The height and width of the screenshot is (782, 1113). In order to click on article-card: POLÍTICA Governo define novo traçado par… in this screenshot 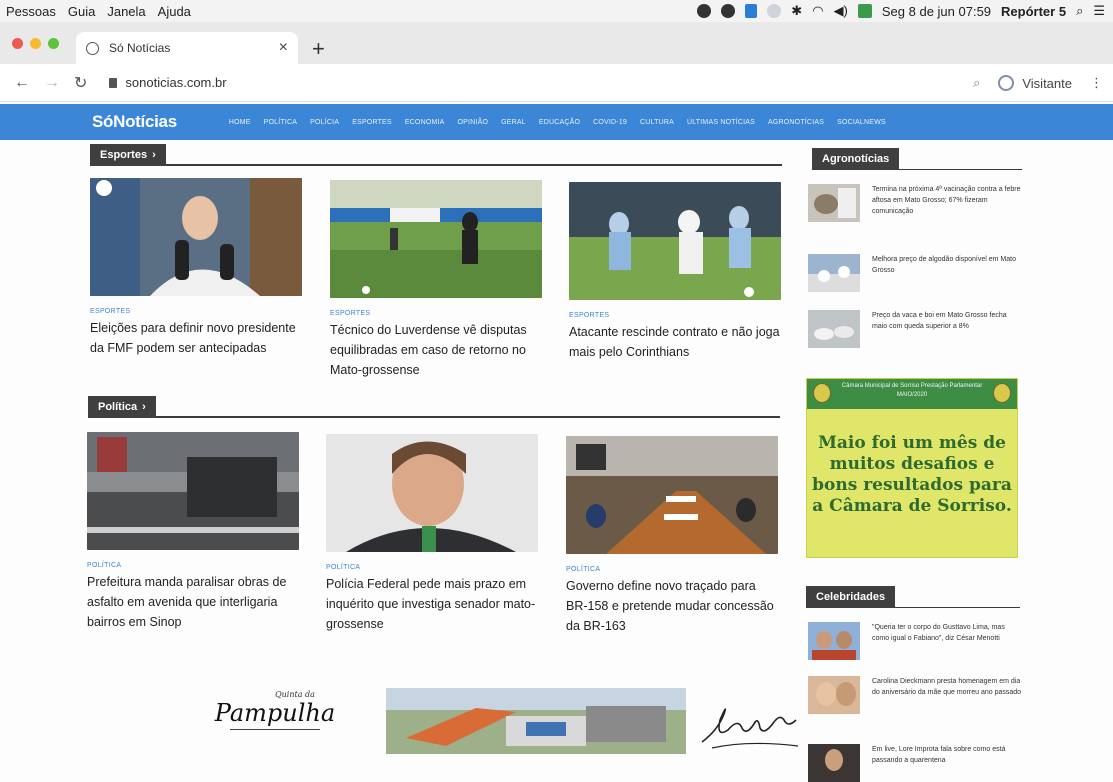, I will do `click(673, 536)`.